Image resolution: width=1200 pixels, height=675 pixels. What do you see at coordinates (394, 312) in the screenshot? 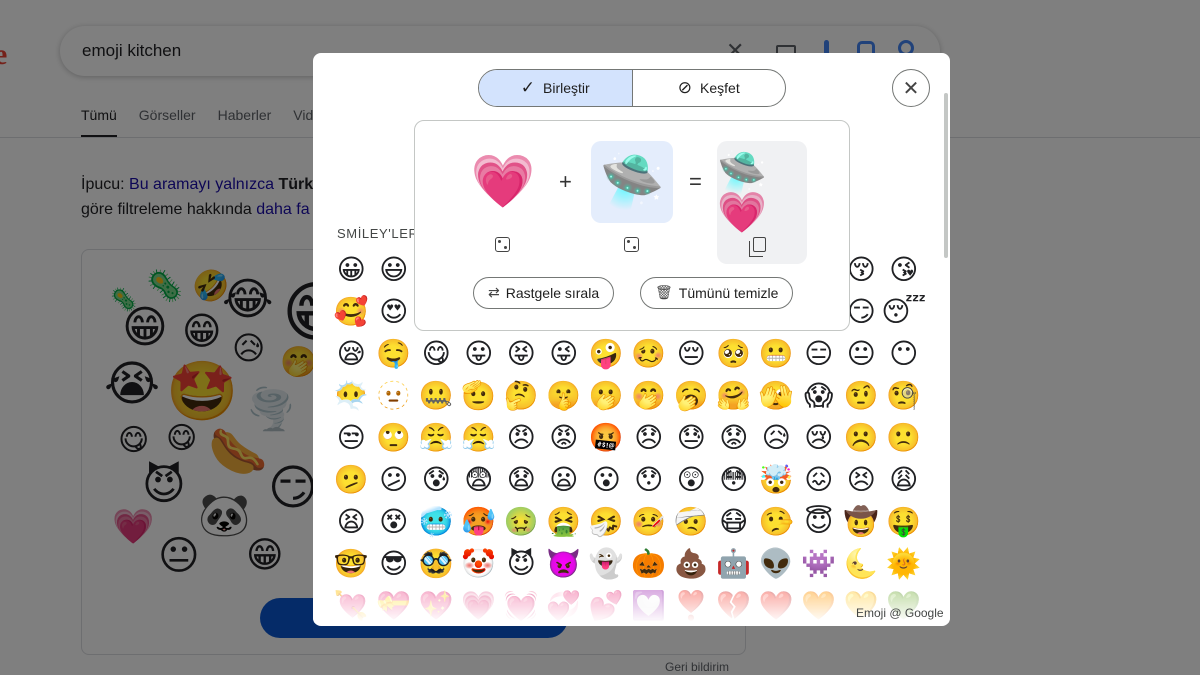
I see `emoji-option: 😍` at bounding box center [394, 312].